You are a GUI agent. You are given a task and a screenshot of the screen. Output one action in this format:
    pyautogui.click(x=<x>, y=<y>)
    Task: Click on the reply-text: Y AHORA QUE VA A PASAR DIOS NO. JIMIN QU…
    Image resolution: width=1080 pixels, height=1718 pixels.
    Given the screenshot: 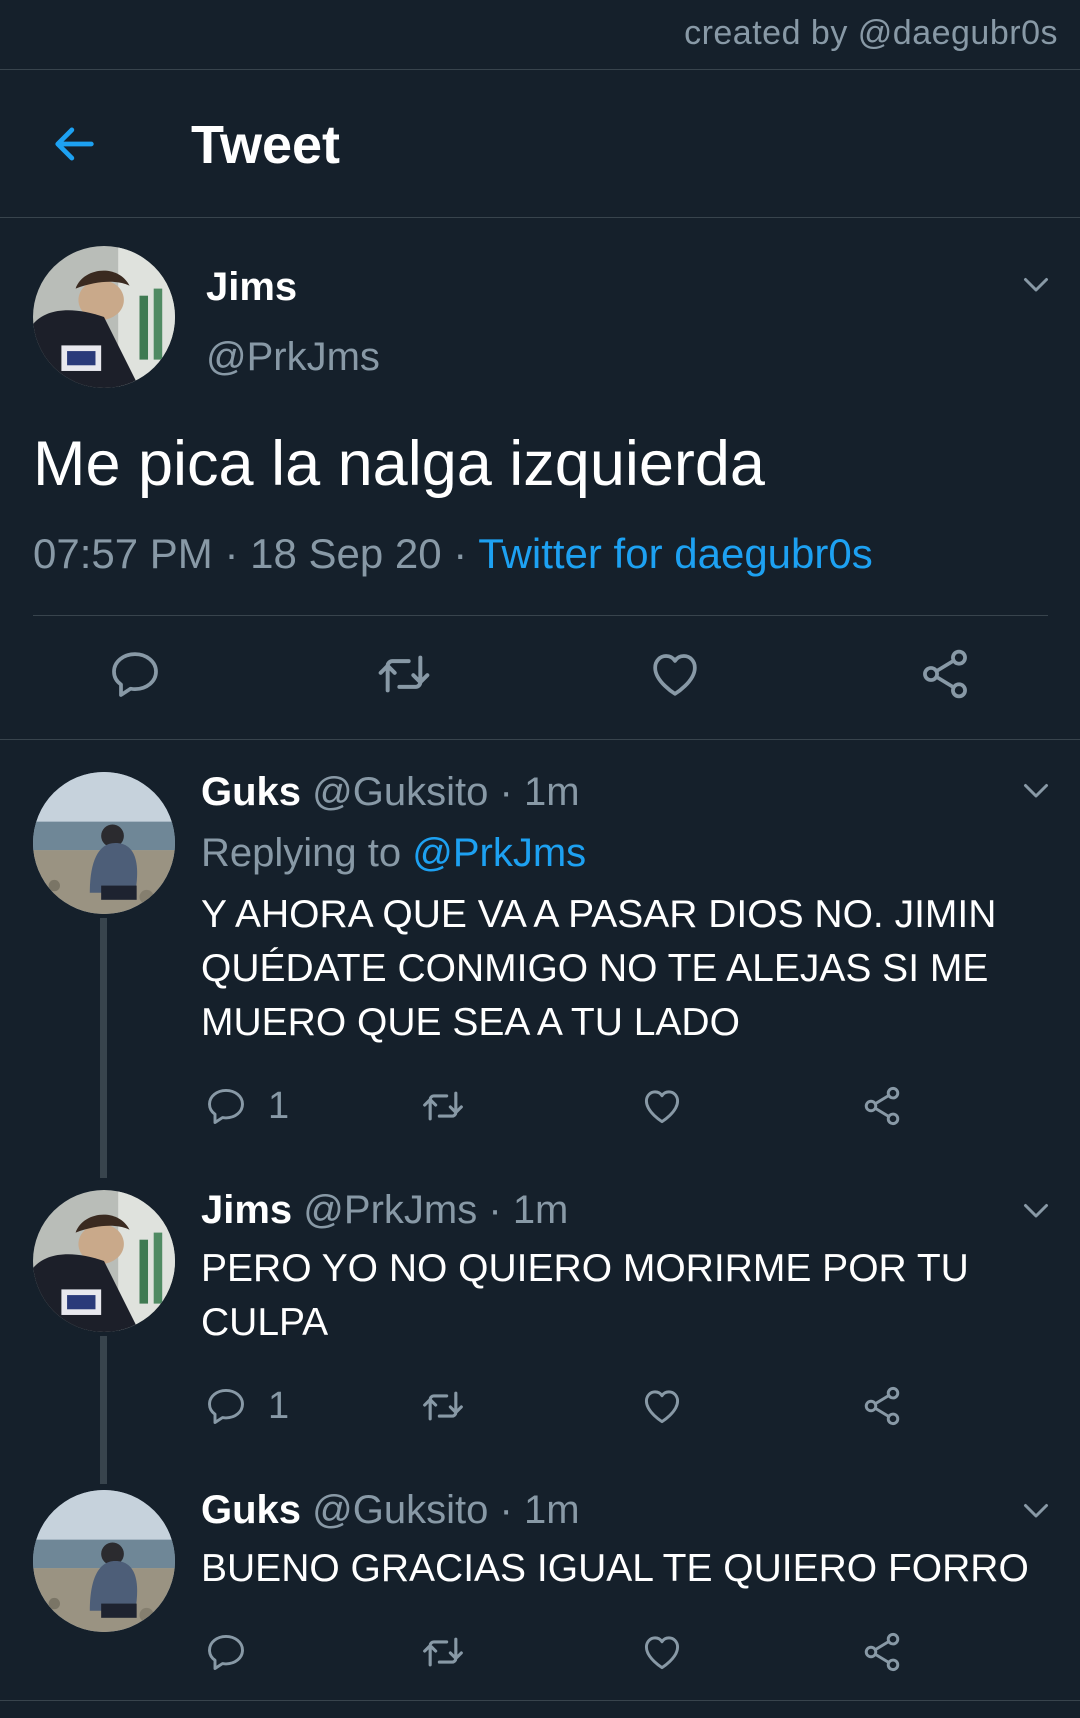 What is the action you would take?
    pyautogui.click(x=599, y=968)
    